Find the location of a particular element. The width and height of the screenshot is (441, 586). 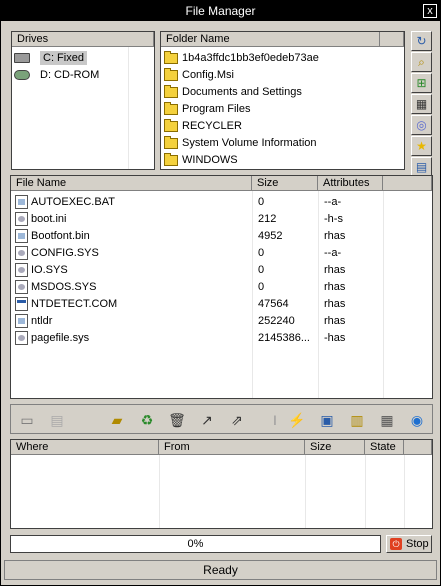

file-row: Bootfont.bin 4952 rhas is located at coordinates (221, 236).